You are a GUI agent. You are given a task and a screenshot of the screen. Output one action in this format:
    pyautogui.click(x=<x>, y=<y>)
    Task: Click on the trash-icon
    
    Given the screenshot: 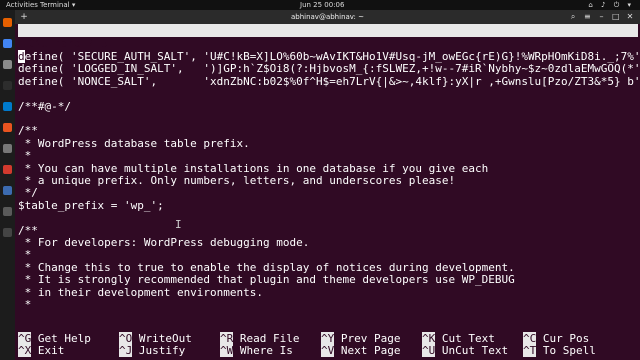 What is the action you would take?
    pyautogui.click(x=7, y=211)
    